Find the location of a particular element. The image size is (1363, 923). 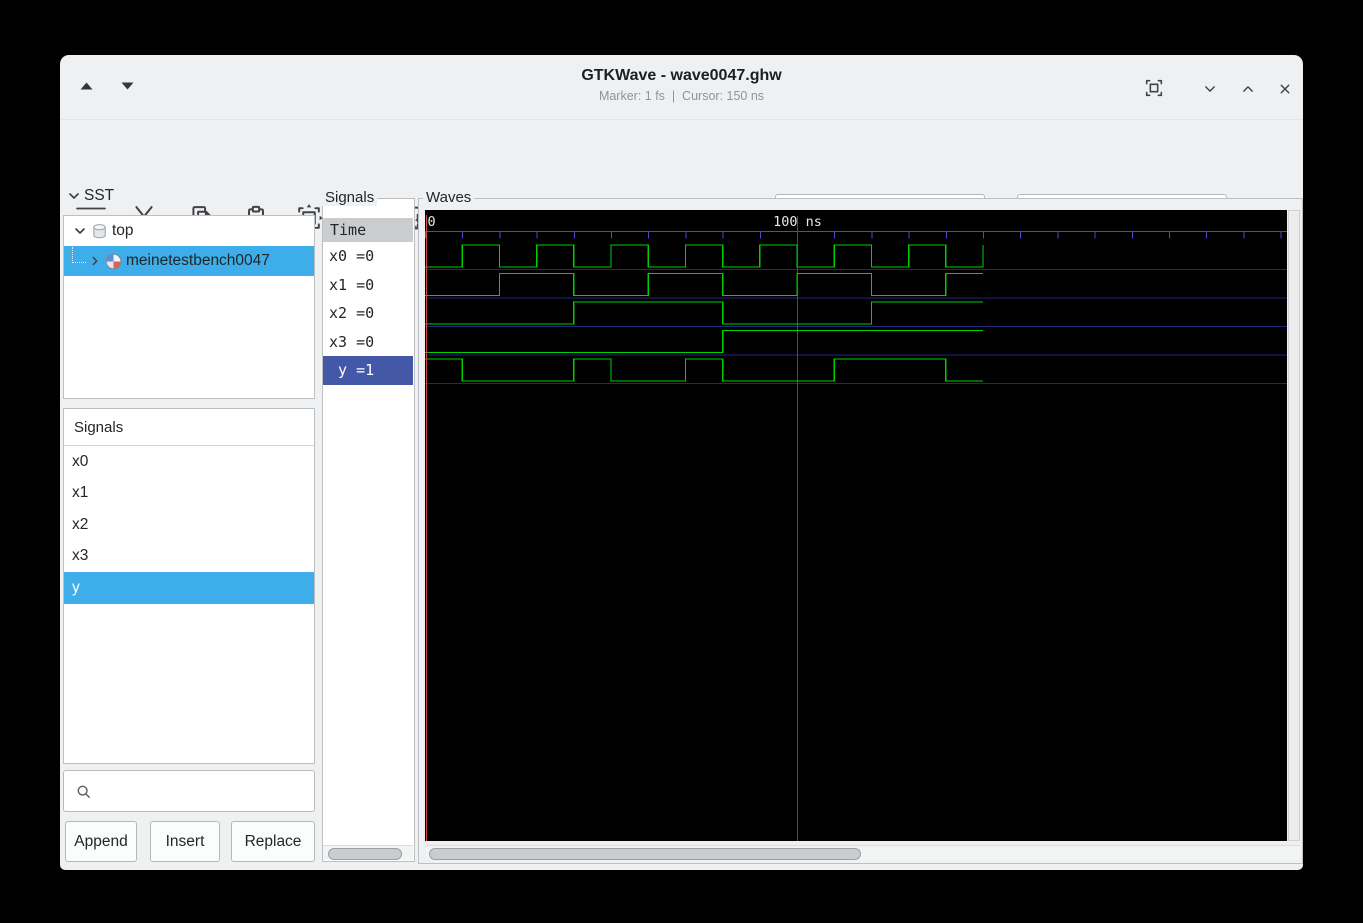

signal-search is located at coordinates (189, 791).